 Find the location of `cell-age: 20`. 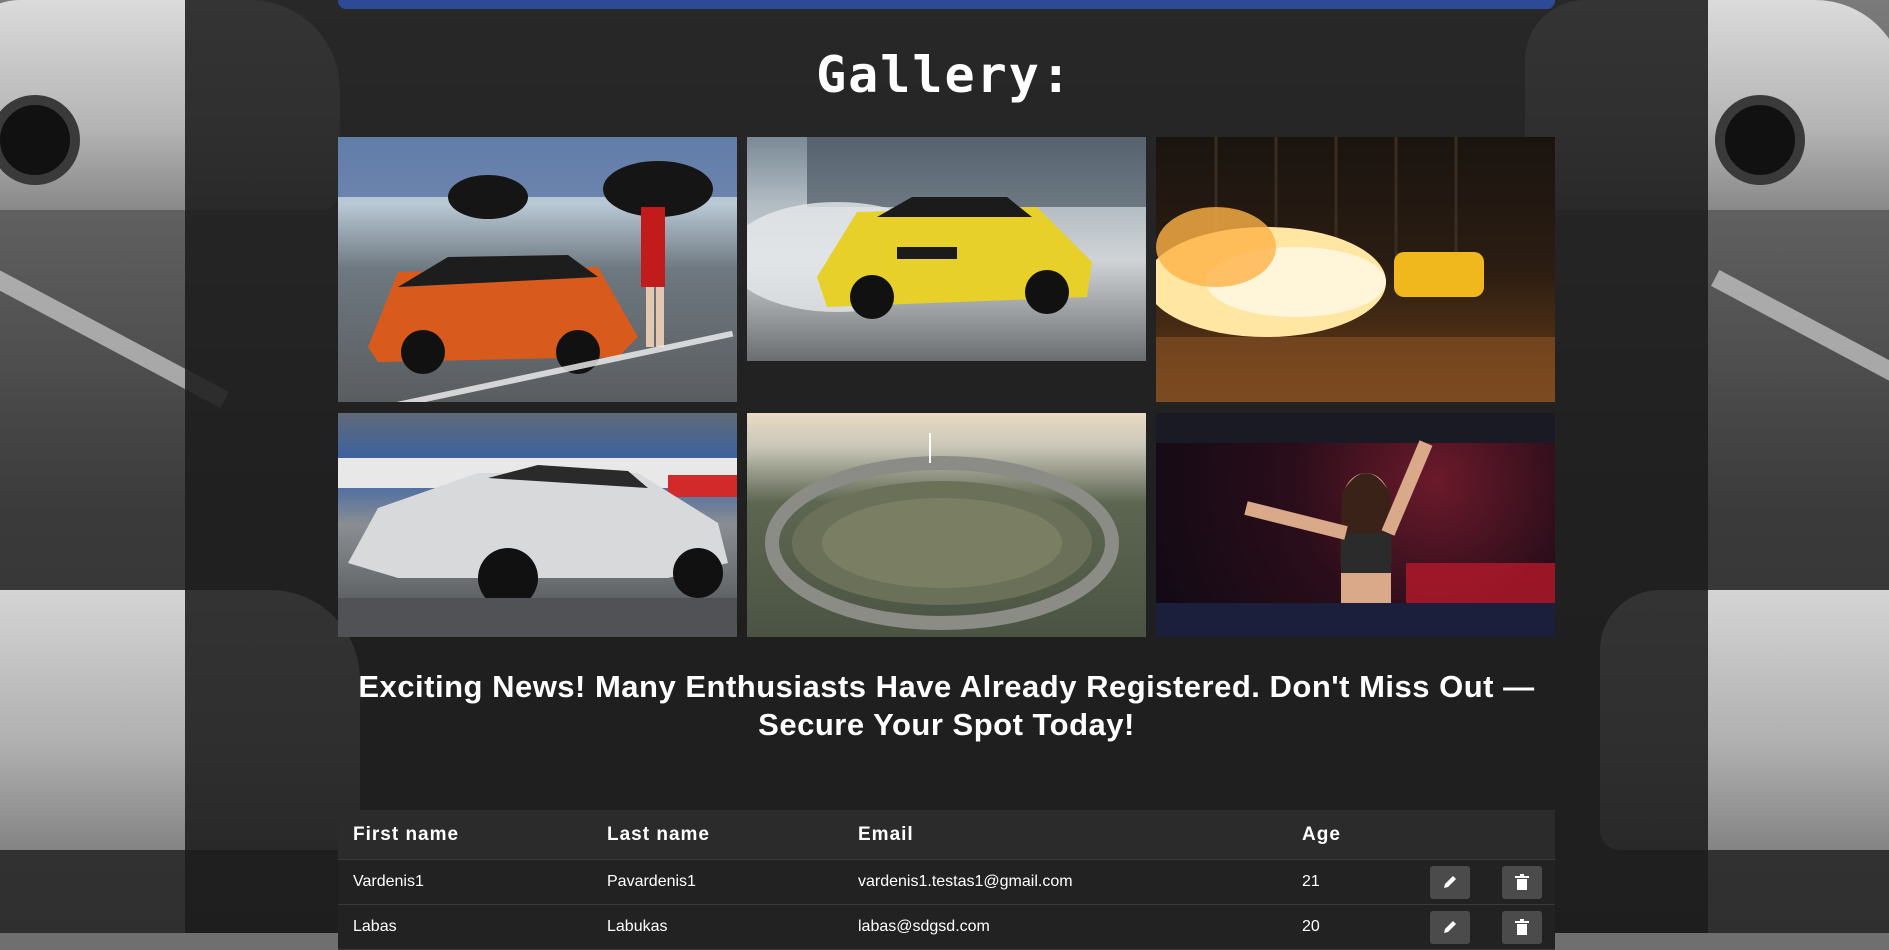

cell-age: 20 is located at coordinates (1311, 926).